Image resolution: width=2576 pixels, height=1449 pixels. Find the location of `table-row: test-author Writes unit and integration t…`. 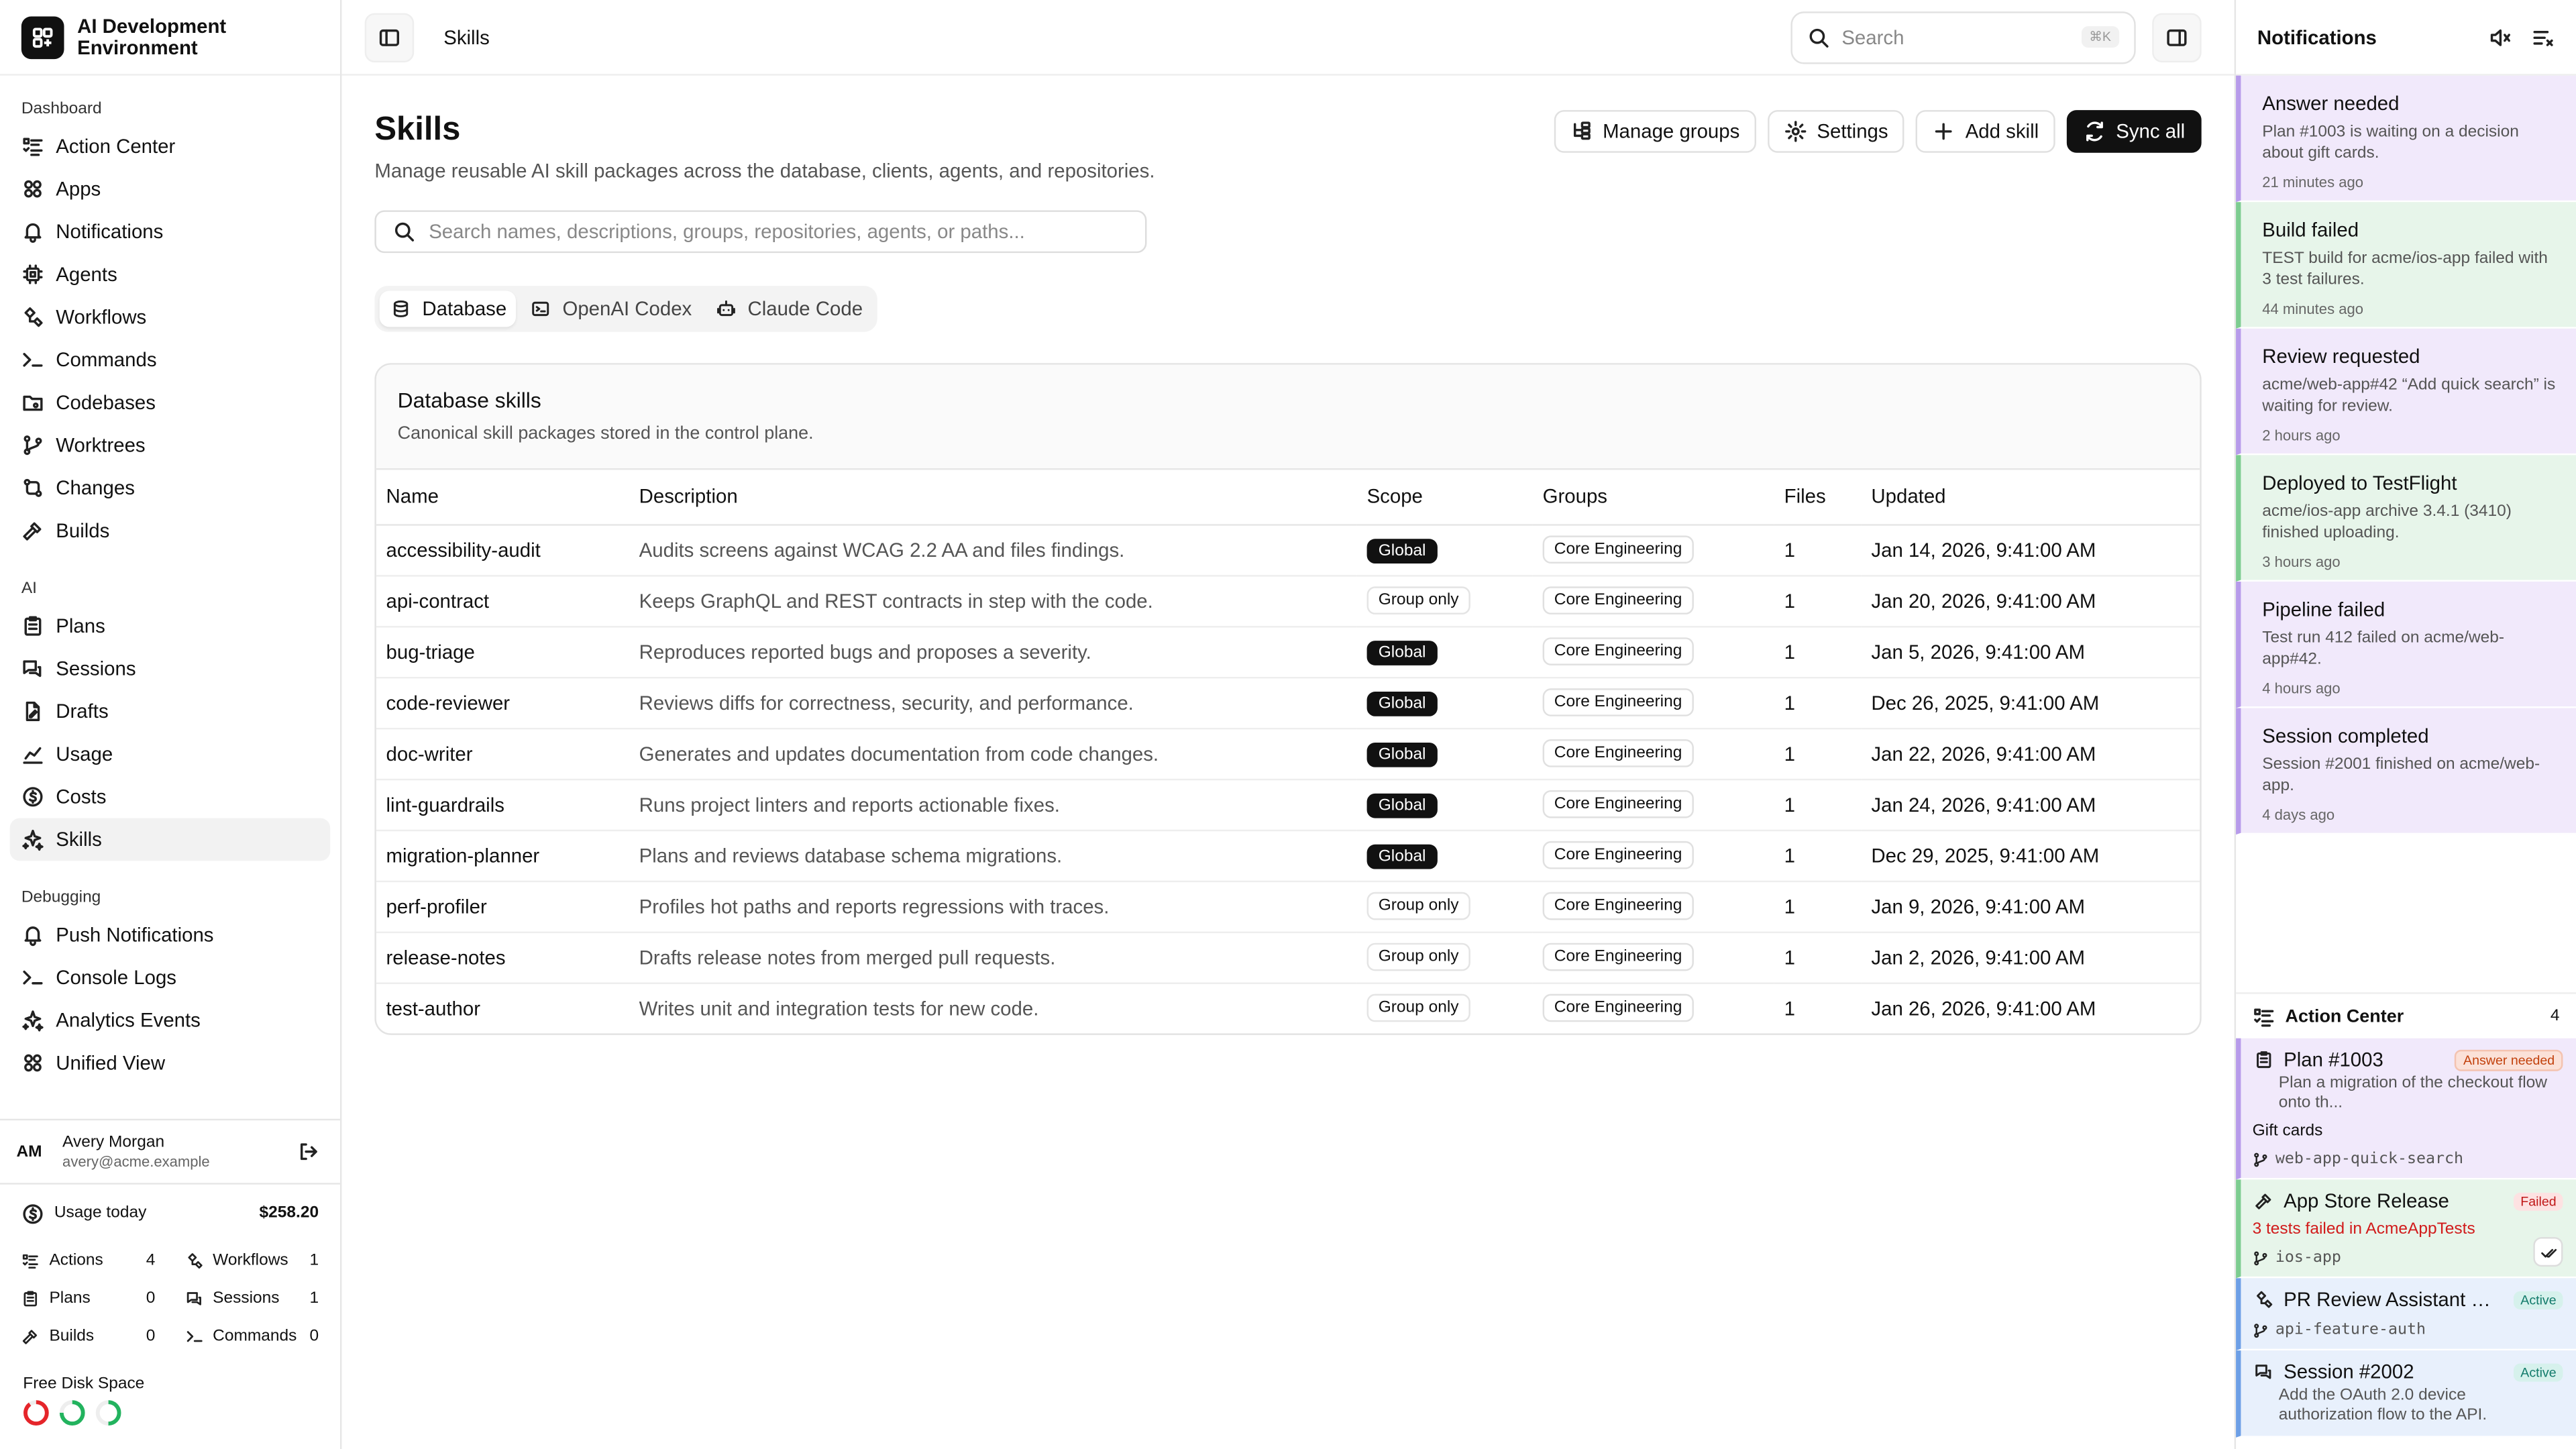

table-row: test-author Writes unit and integration t… is located at coordinates (1288, 1008).